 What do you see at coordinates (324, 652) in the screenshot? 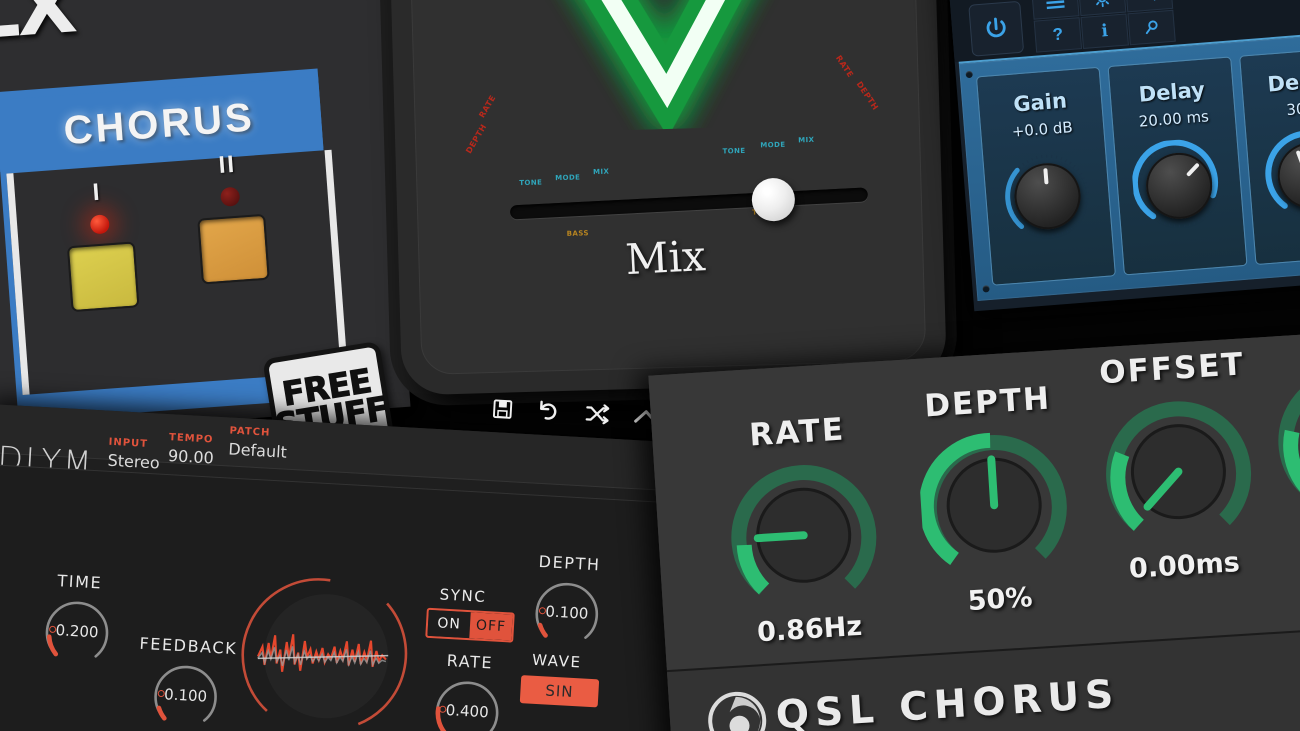
I see `waveform-visualizer` at bounding box center [324, 652].